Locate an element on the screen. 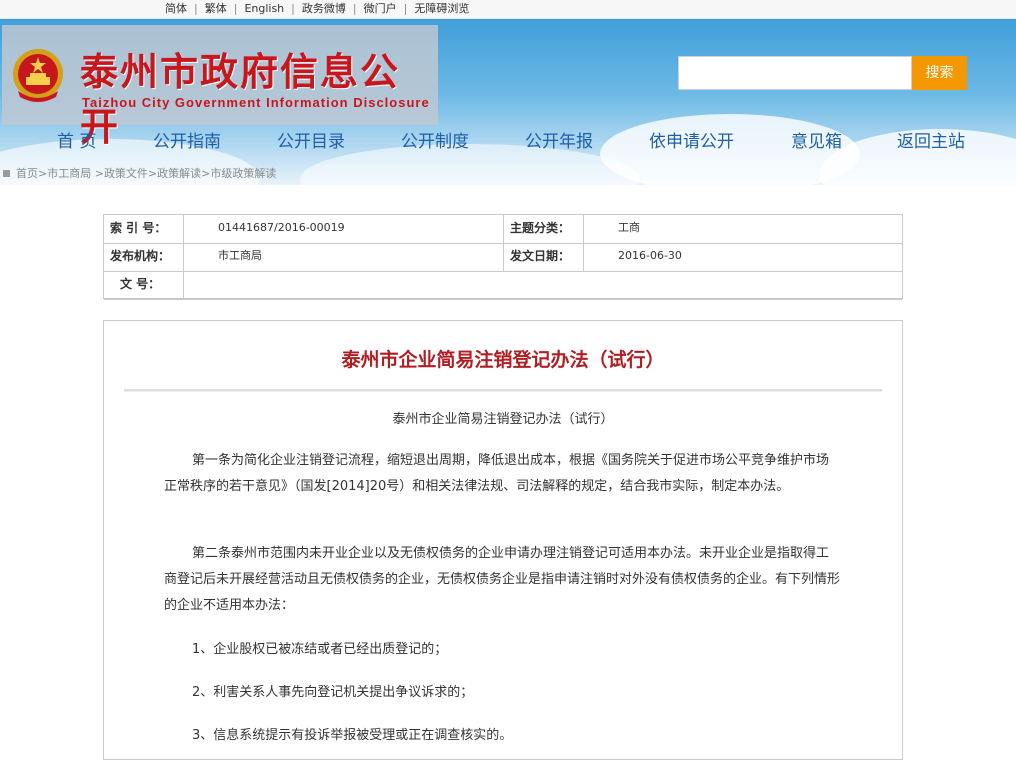 The width and height of the screenshot is (1016, 760). main-nav: 首 页 公开指南 公开目录 公开制度 公开年报 依申请公开 意见箱 返回主站 is located at coordinates (508, 142).